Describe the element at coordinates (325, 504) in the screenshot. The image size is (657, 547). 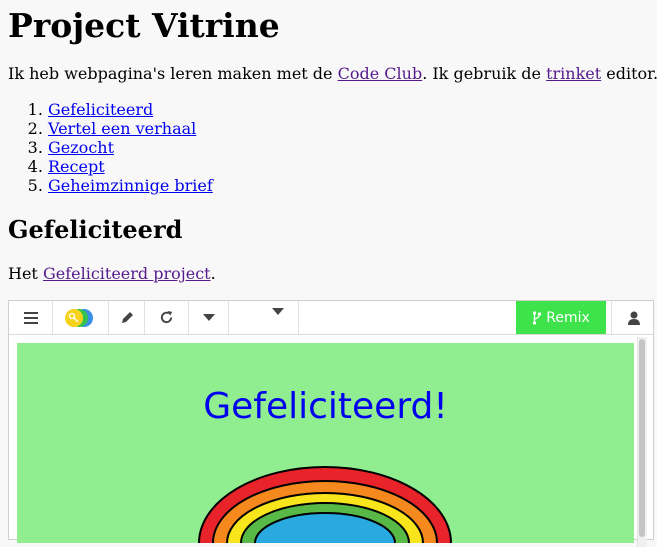
I see `rainbow-image` at that location.